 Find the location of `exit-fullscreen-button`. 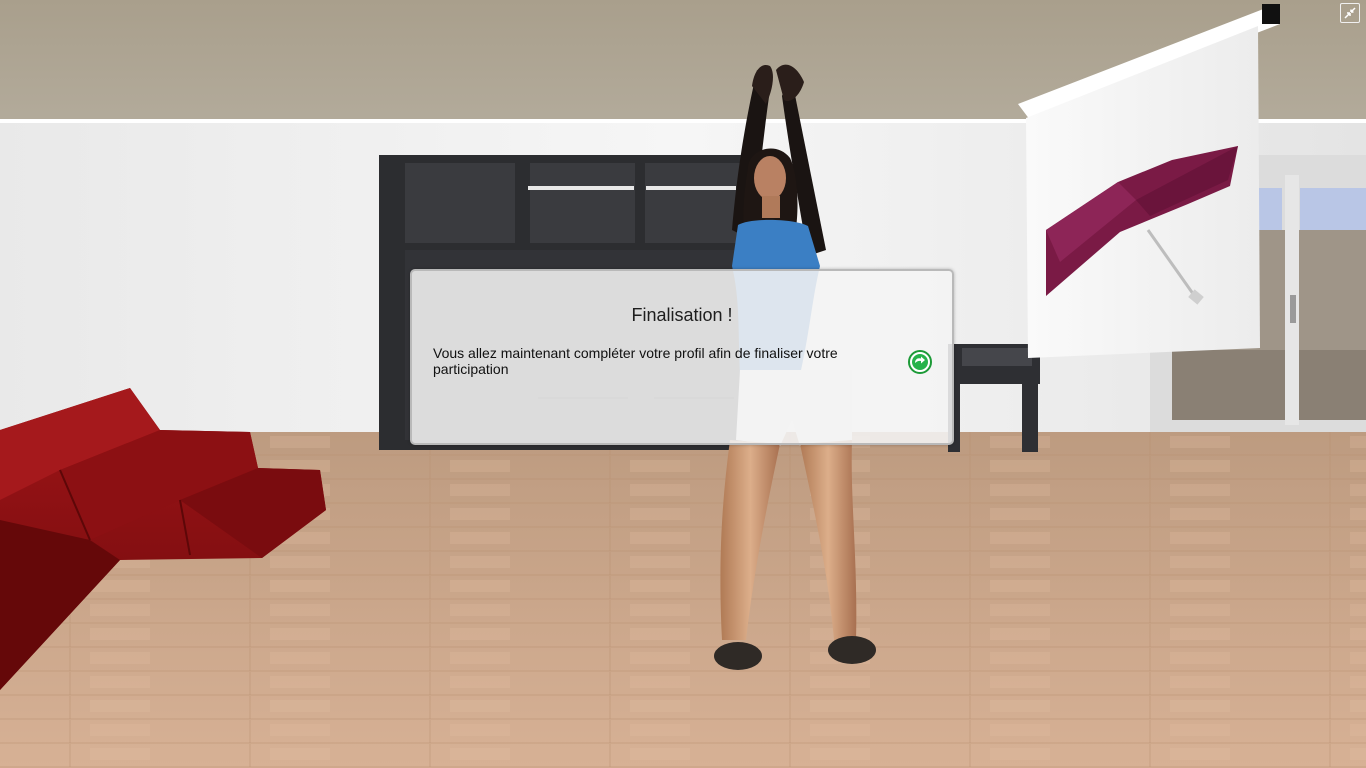

exit-fullscreen-button is located at coordinates (1350, 13).